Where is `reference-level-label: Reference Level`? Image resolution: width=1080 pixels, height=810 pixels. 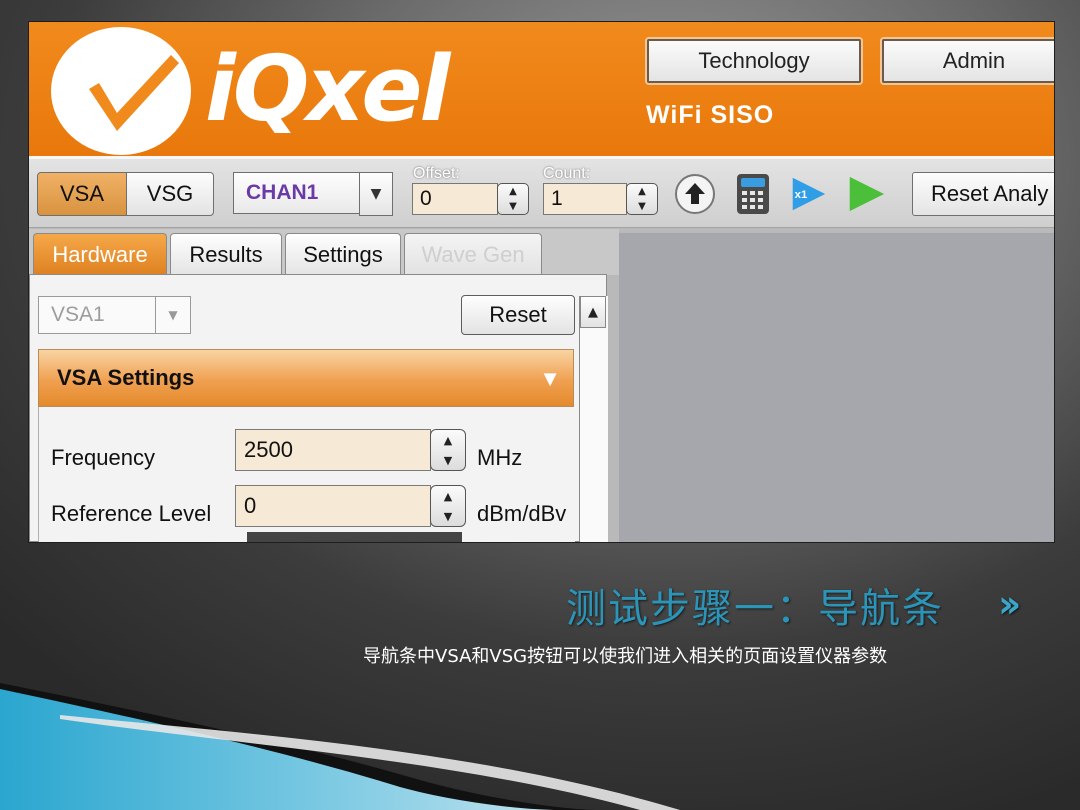 reference-level-label: Reference Level is located at coordinates (131, 513).